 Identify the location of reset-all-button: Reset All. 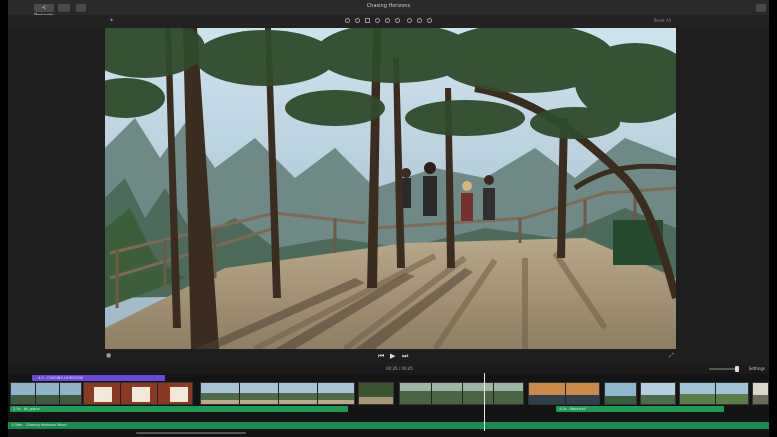
(662, 20).